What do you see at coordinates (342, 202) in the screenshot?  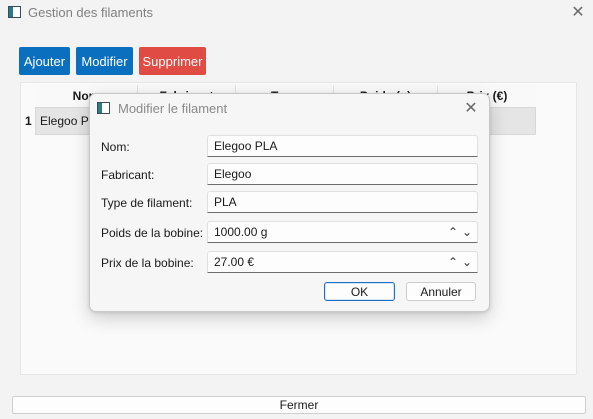 I see `type-field: PLA` at bounding box center [342, 202].